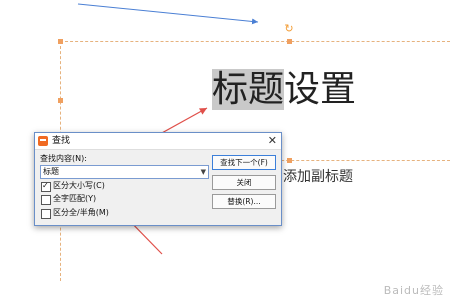  Describe the element at coordinates (248, 89) in the screenshot. I see `title-highlight: 标题` at that location.